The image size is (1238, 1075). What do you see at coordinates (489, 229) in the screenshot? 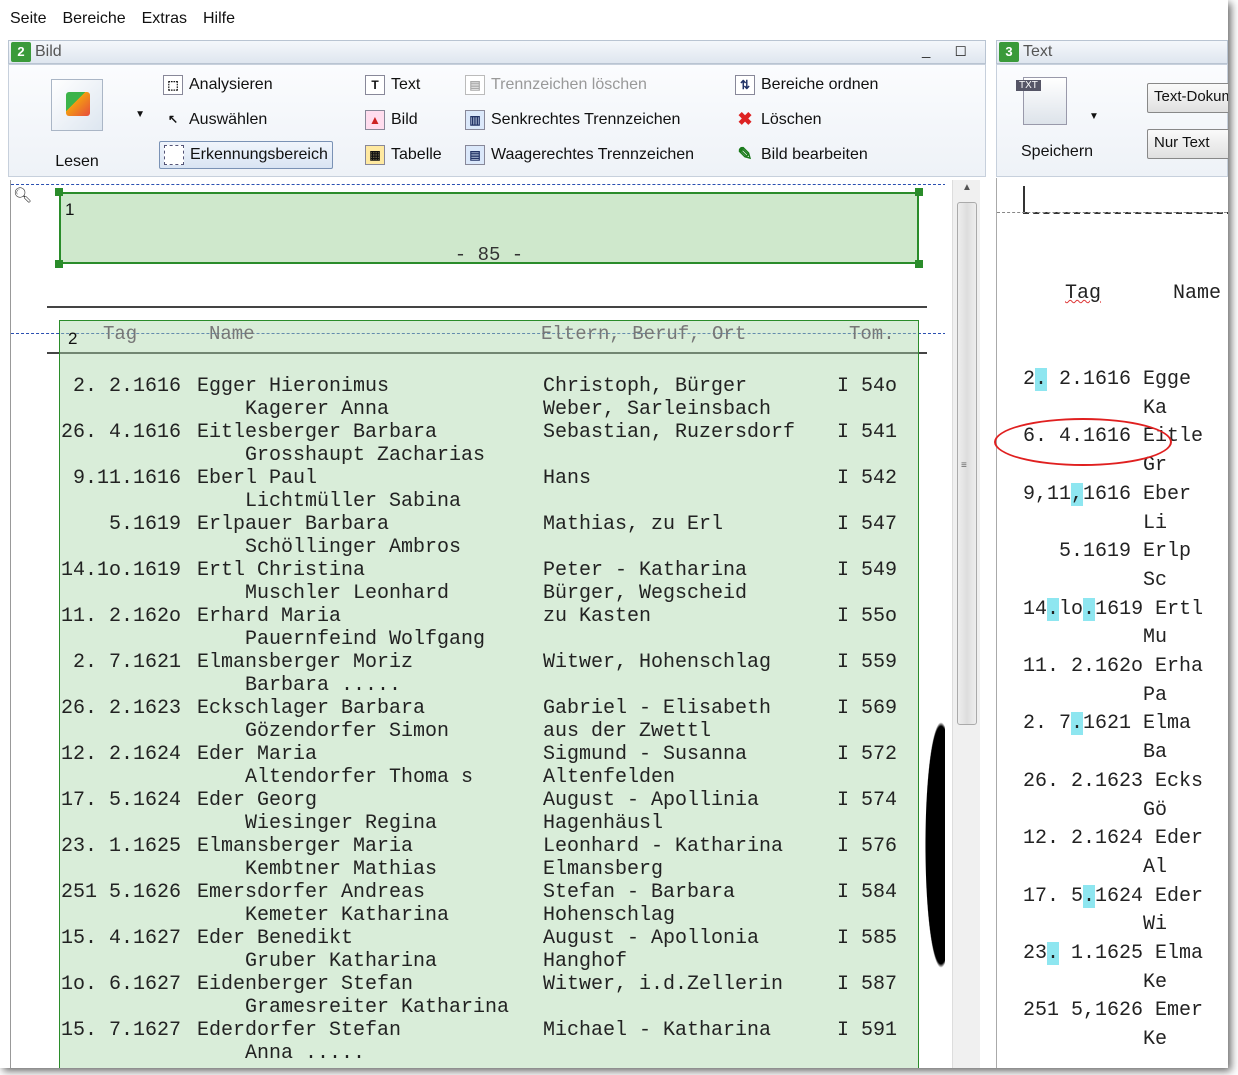
I see `recognition-zone-1: 1 - 85 -` at bounding box center [489, 229].